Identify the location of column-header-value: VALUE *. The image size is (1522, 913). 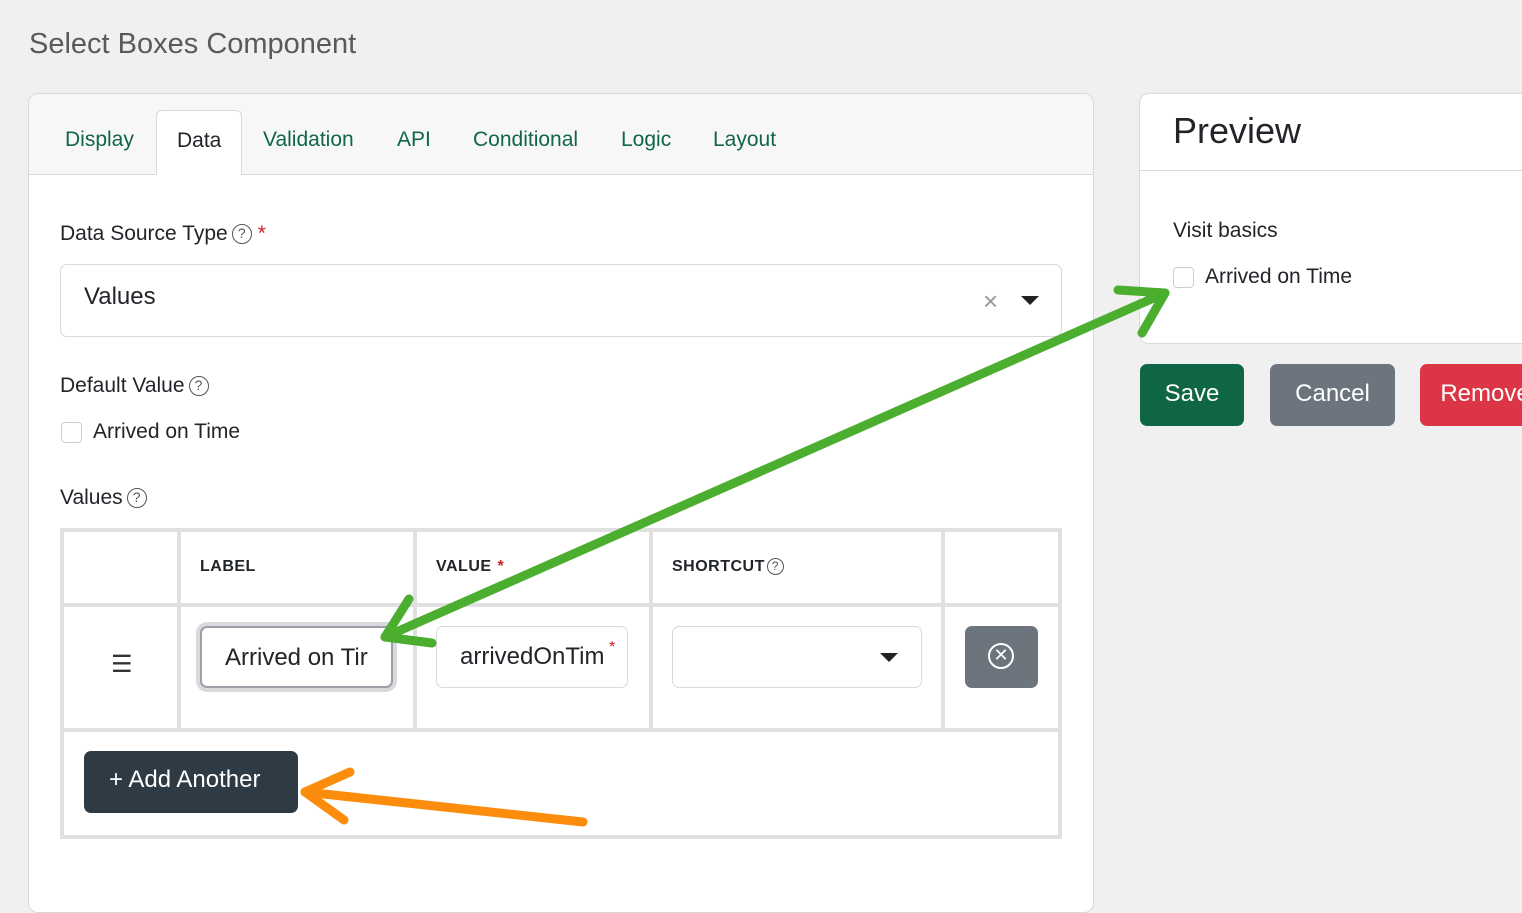
(470, 567).